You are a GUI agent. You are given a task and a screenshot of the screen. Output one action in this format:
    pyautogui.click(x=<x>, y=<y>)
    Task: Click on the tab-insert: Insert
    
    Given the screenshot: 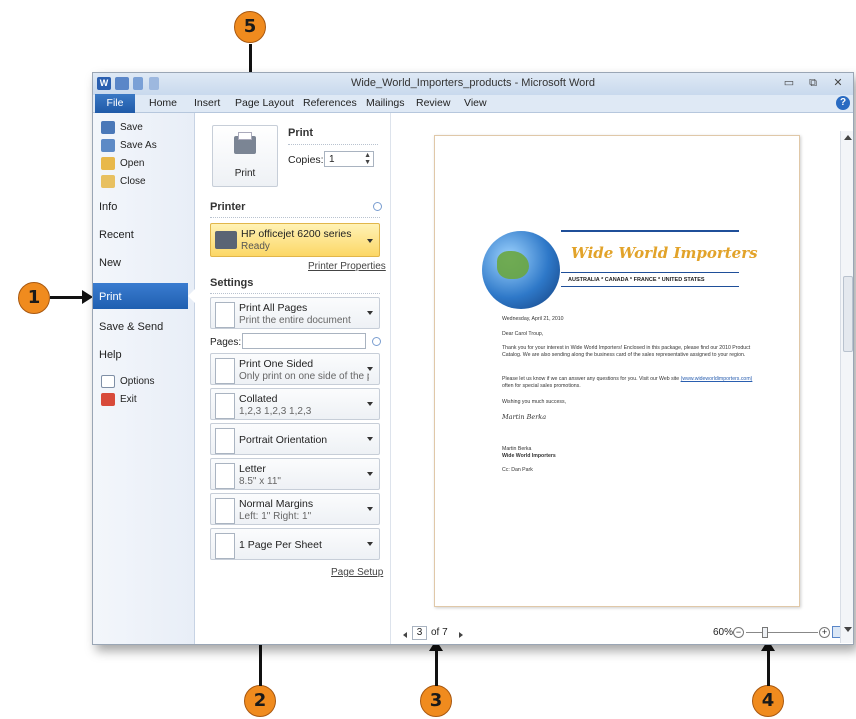 What is the action you would take?
    pyautogui.click(x=207, y=103)
    